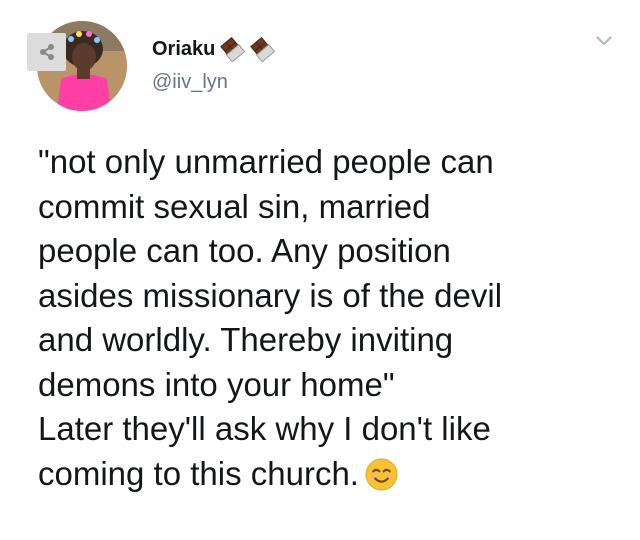 Image resolution: width=640 pixels, height=540 pixels. I want to click on share-icon, so click(46, 52).